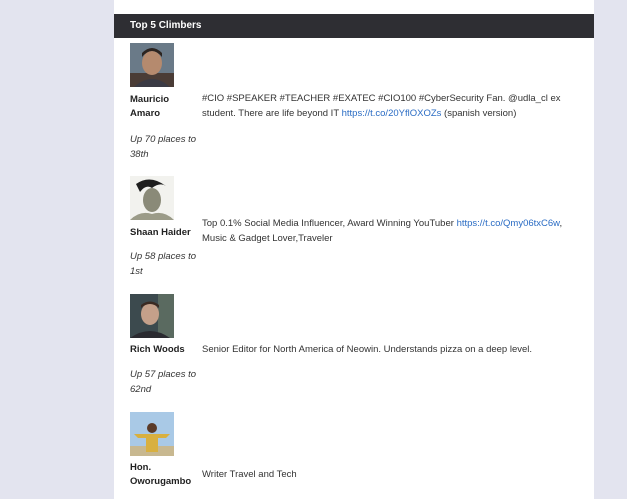  What do you see at coordinates (249, 474) in the screenshot?
I see `bio-text: Writer Travel and Tech` at bounding box center [249, 474].